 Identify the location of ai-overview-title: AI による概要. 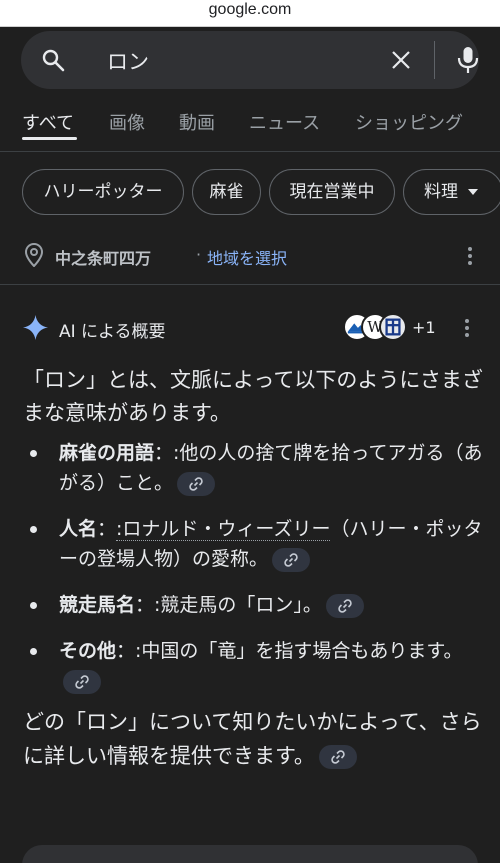
(112, 332).